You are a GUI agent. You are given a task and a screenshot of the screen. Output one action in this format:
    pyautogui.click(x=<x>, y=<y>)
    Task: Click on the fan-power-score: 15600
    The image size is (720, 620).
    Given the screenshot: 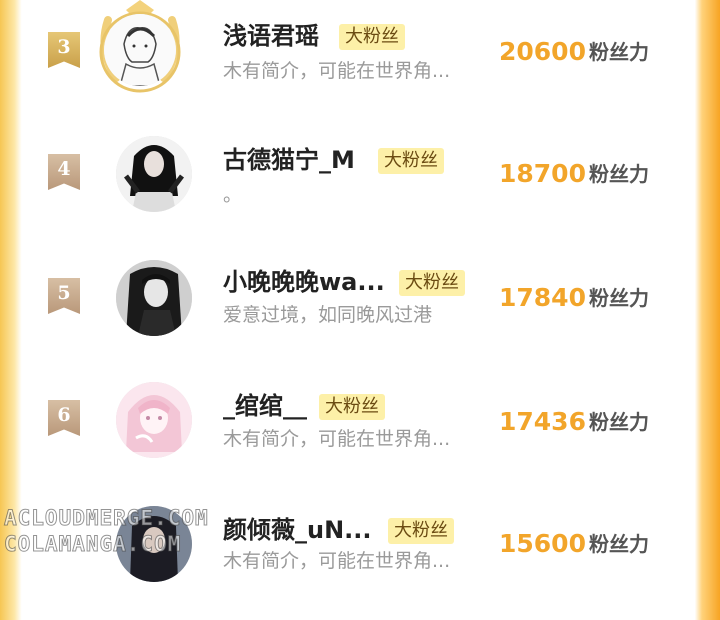 What is the action you would take?
    pyautogui.click(x=542, y=543)
    